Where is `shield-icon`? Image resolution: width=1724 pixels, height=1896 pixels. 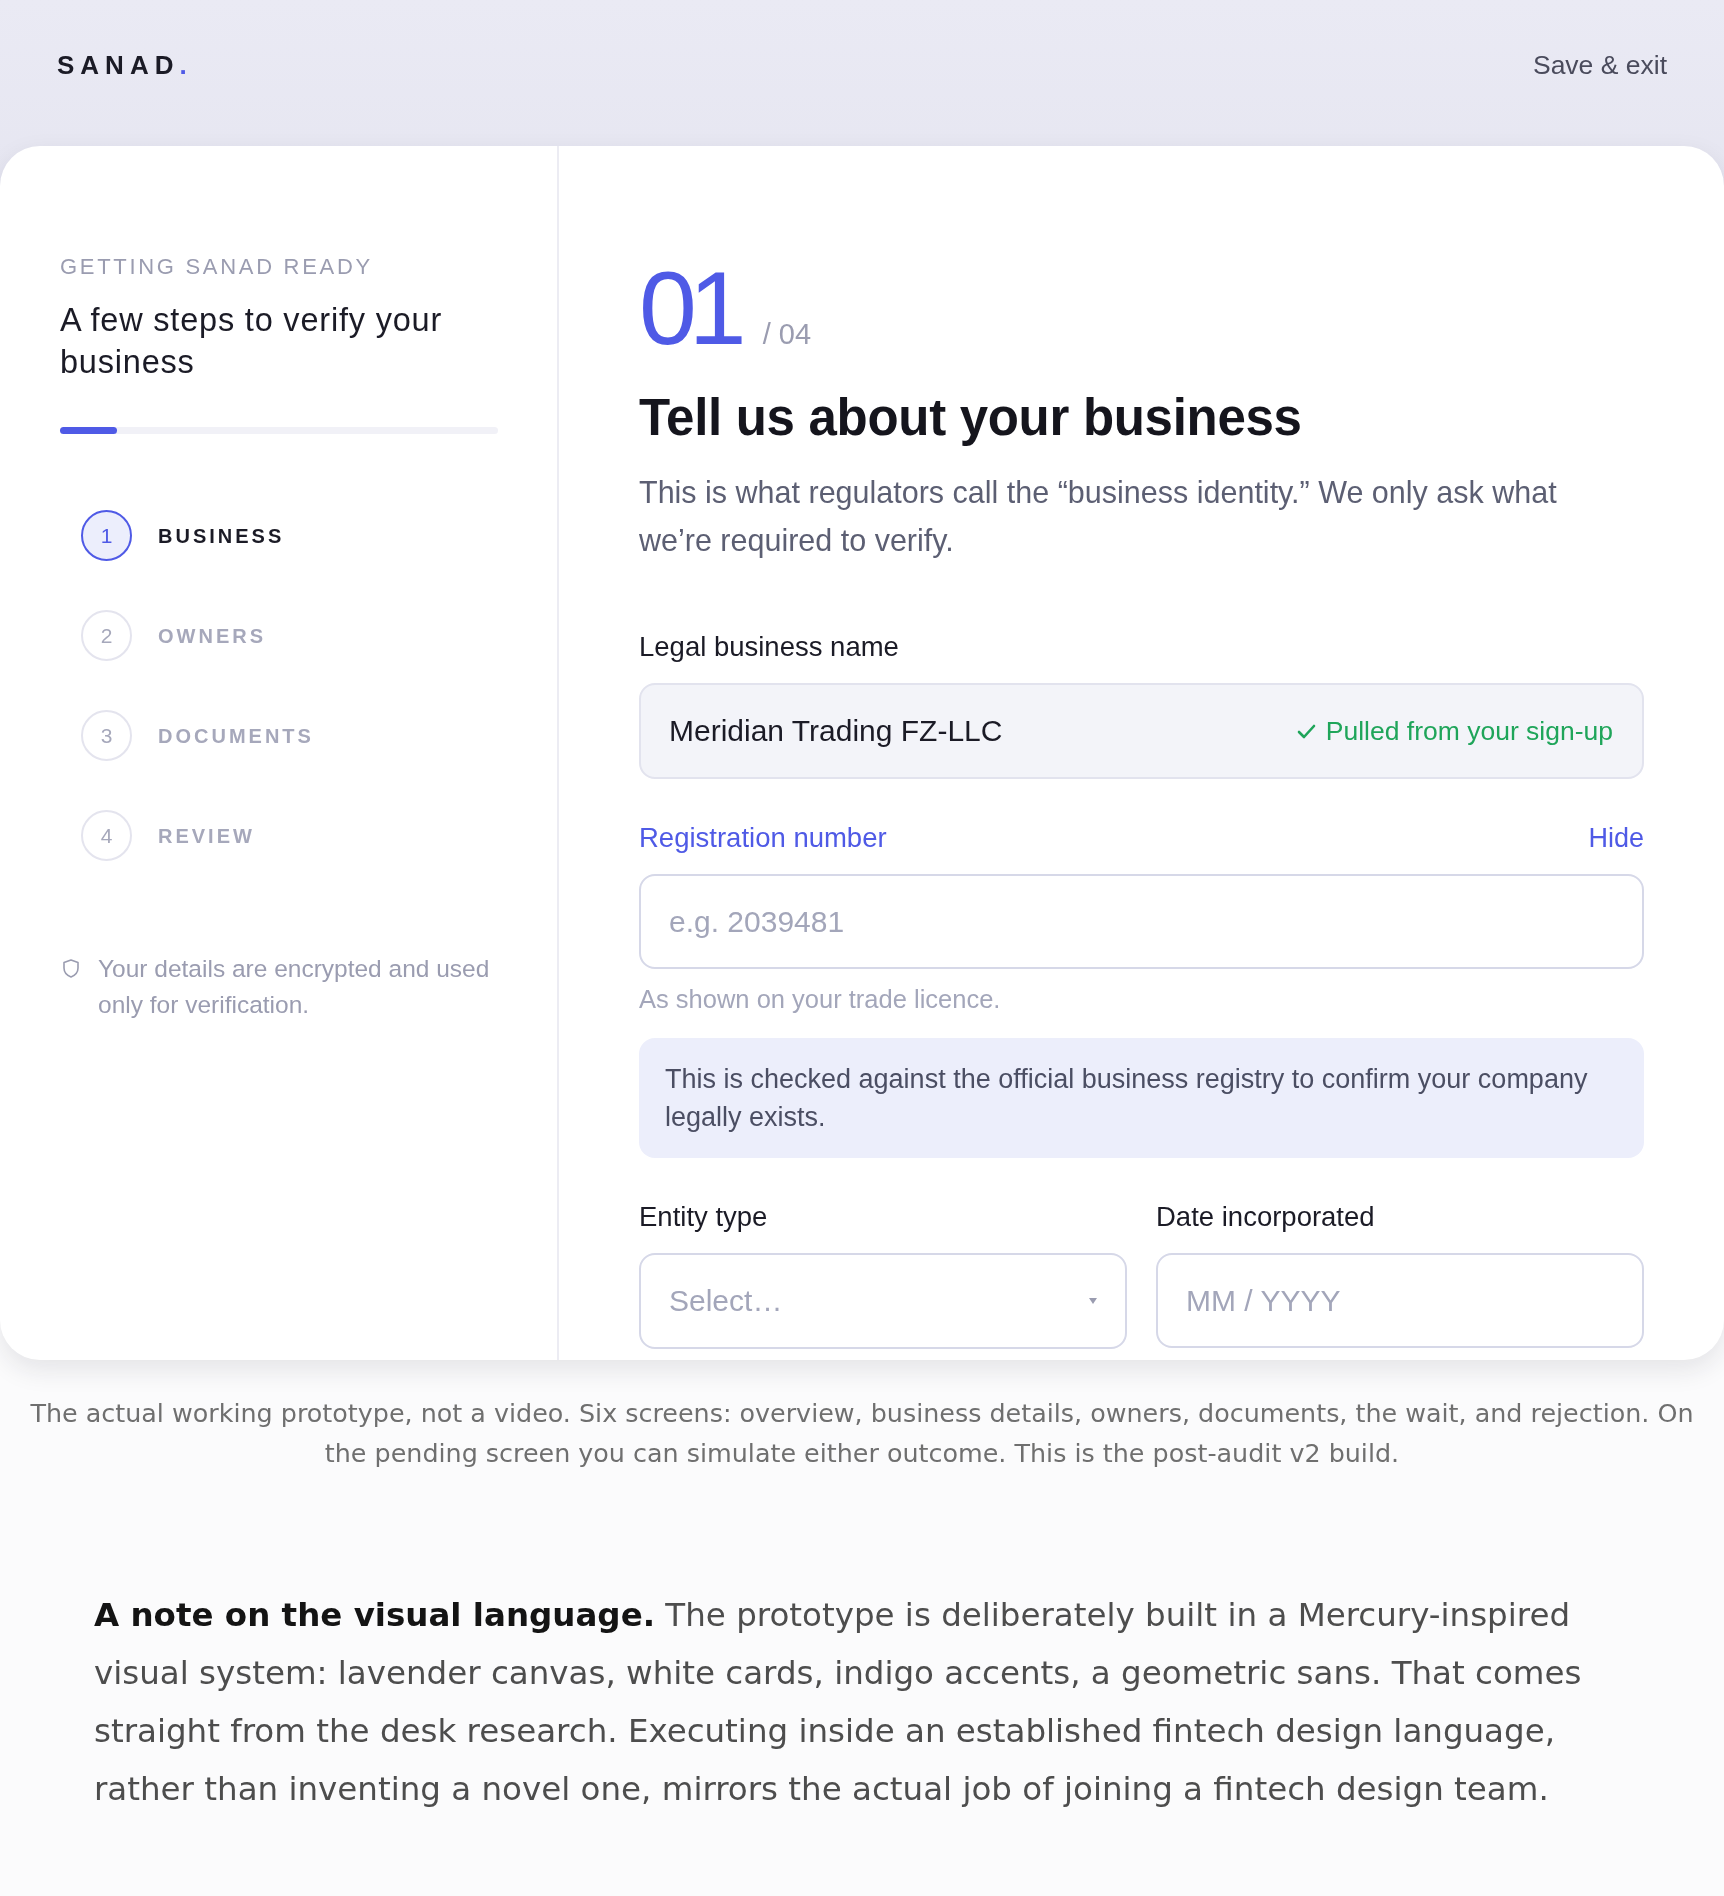
shield-icon is located at coordinates (71, 968).